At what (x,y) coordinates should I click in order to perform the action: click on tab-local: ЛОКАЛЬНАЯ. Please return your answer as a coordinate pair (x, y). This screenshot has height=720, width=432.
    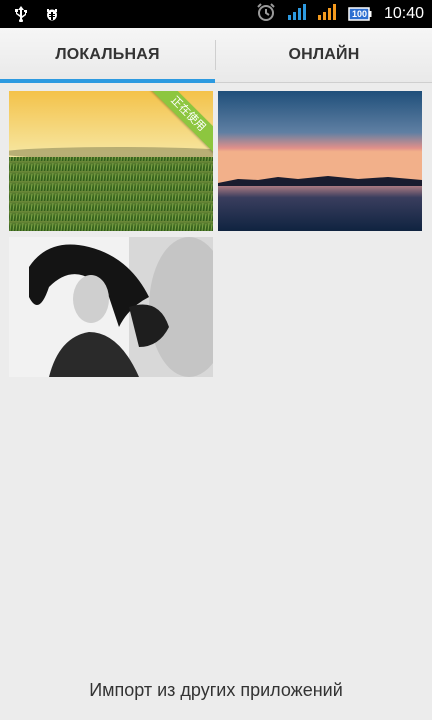
    Looking at the image, I should click on (107, 55).